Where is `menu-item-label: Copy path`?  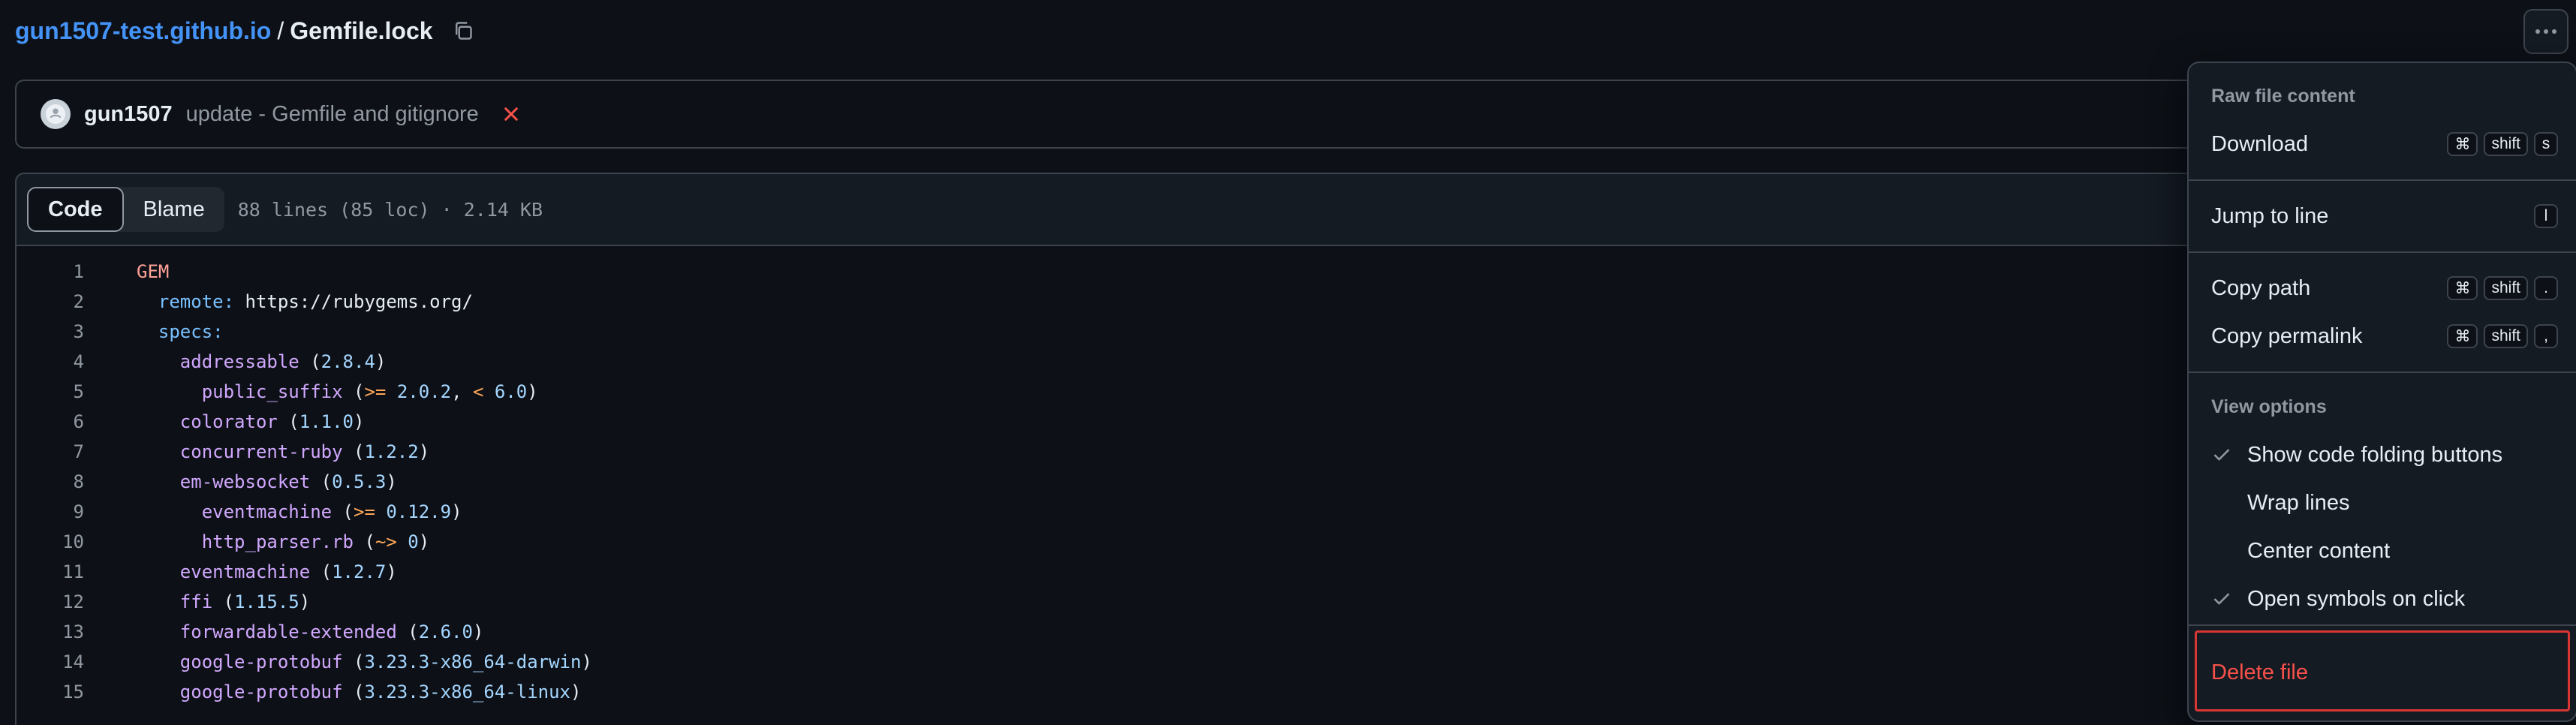 menu-item-label: Copy path is located at coordinates (2261, 287).